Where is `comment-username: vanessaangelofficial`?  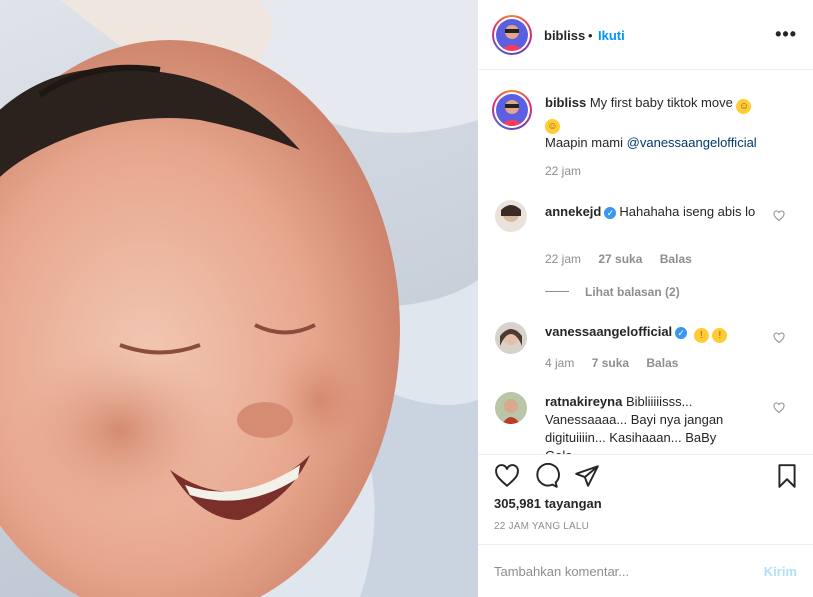
comment-username: vanessaangelofficial is located at coordinates (608, 331).